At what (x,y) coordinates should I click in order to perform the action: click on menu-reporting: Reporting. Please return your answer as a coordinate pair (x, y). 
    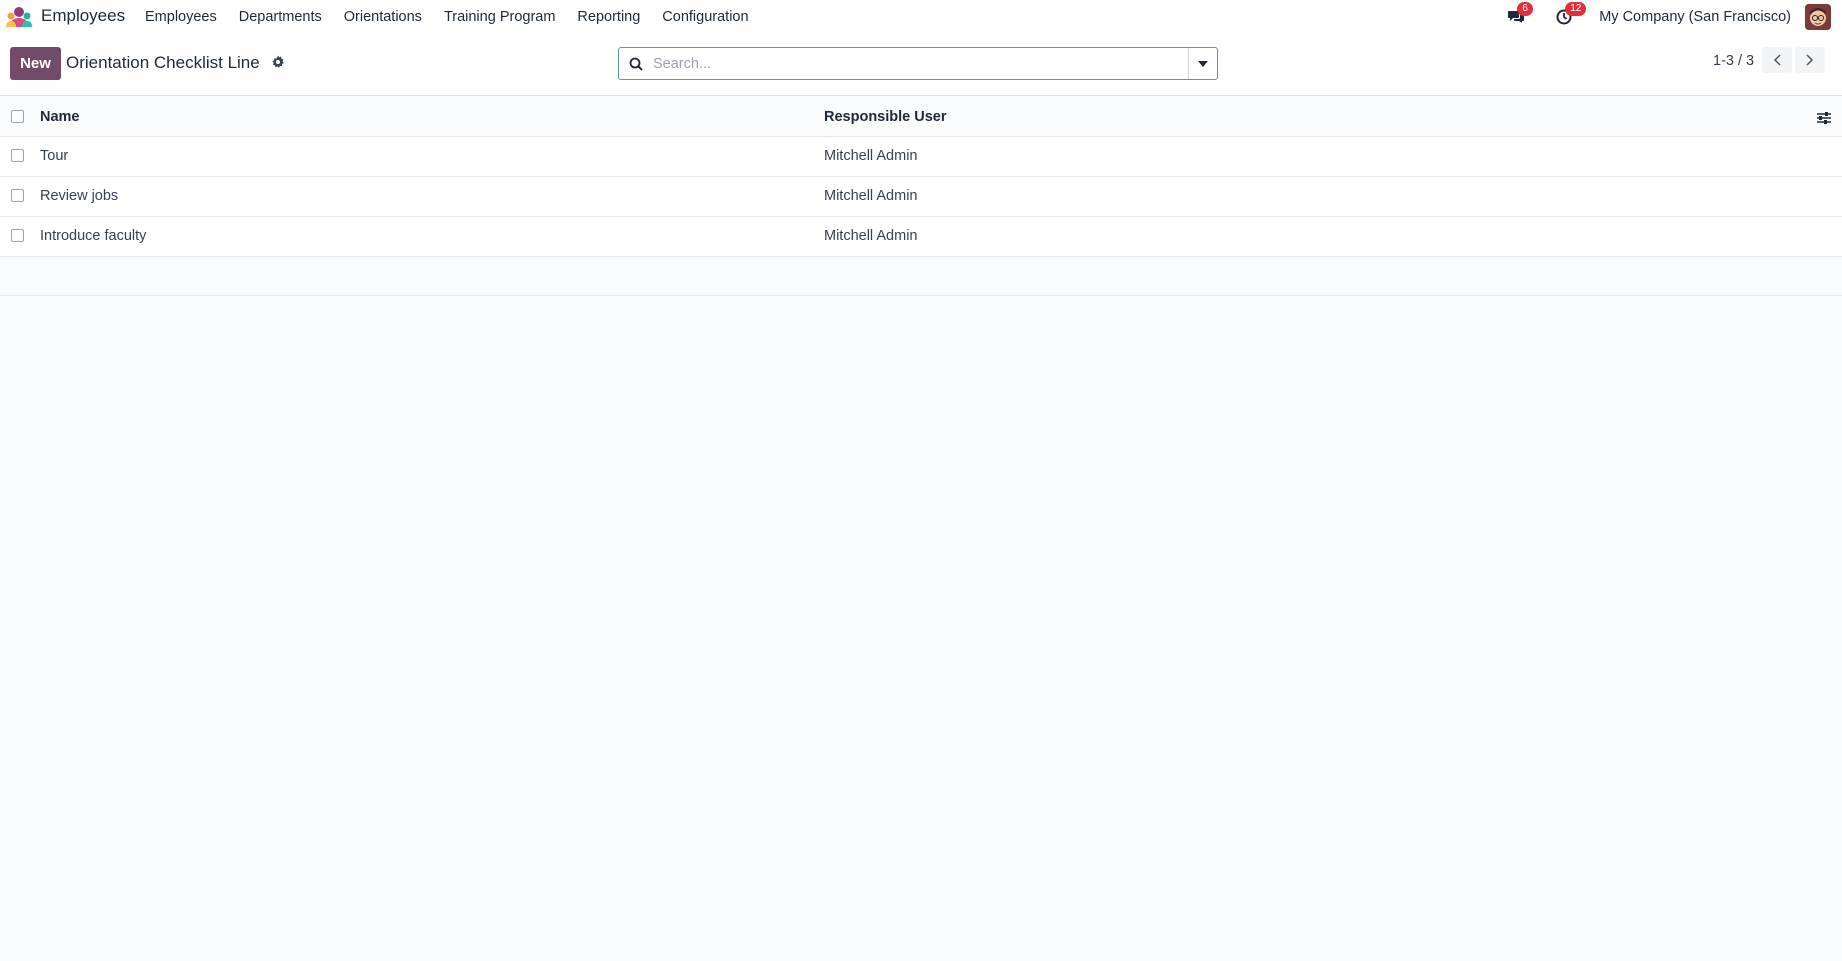
    Looking at the image, I should click on (608, 17).